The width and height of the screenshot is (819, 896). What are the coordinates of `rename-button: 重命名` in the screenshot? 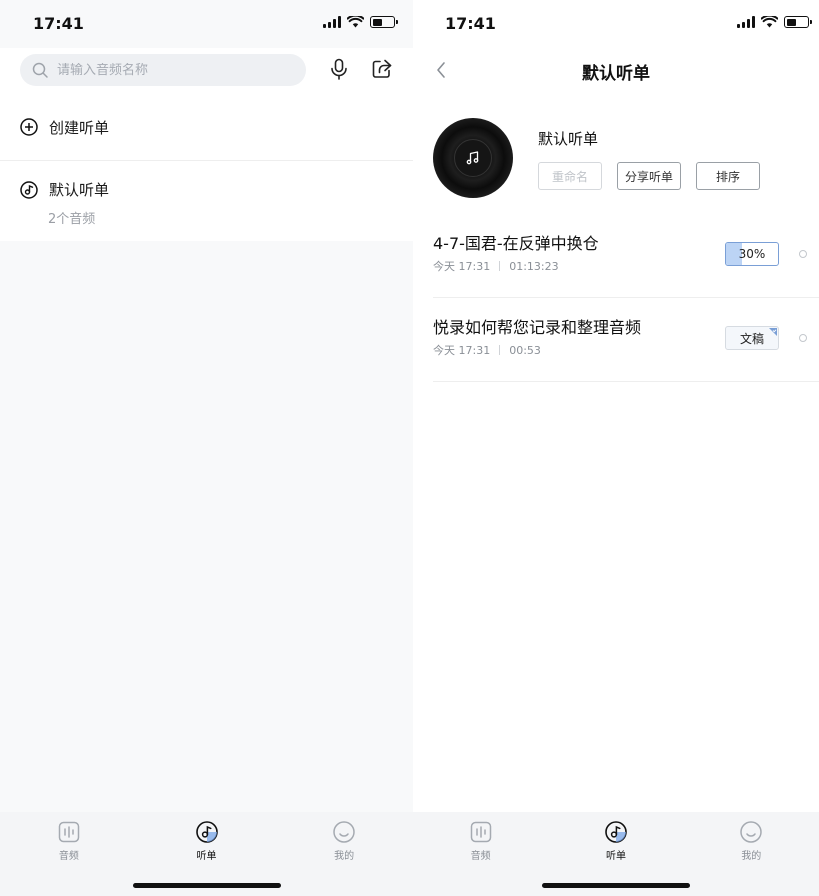 It's located at (570, 176).